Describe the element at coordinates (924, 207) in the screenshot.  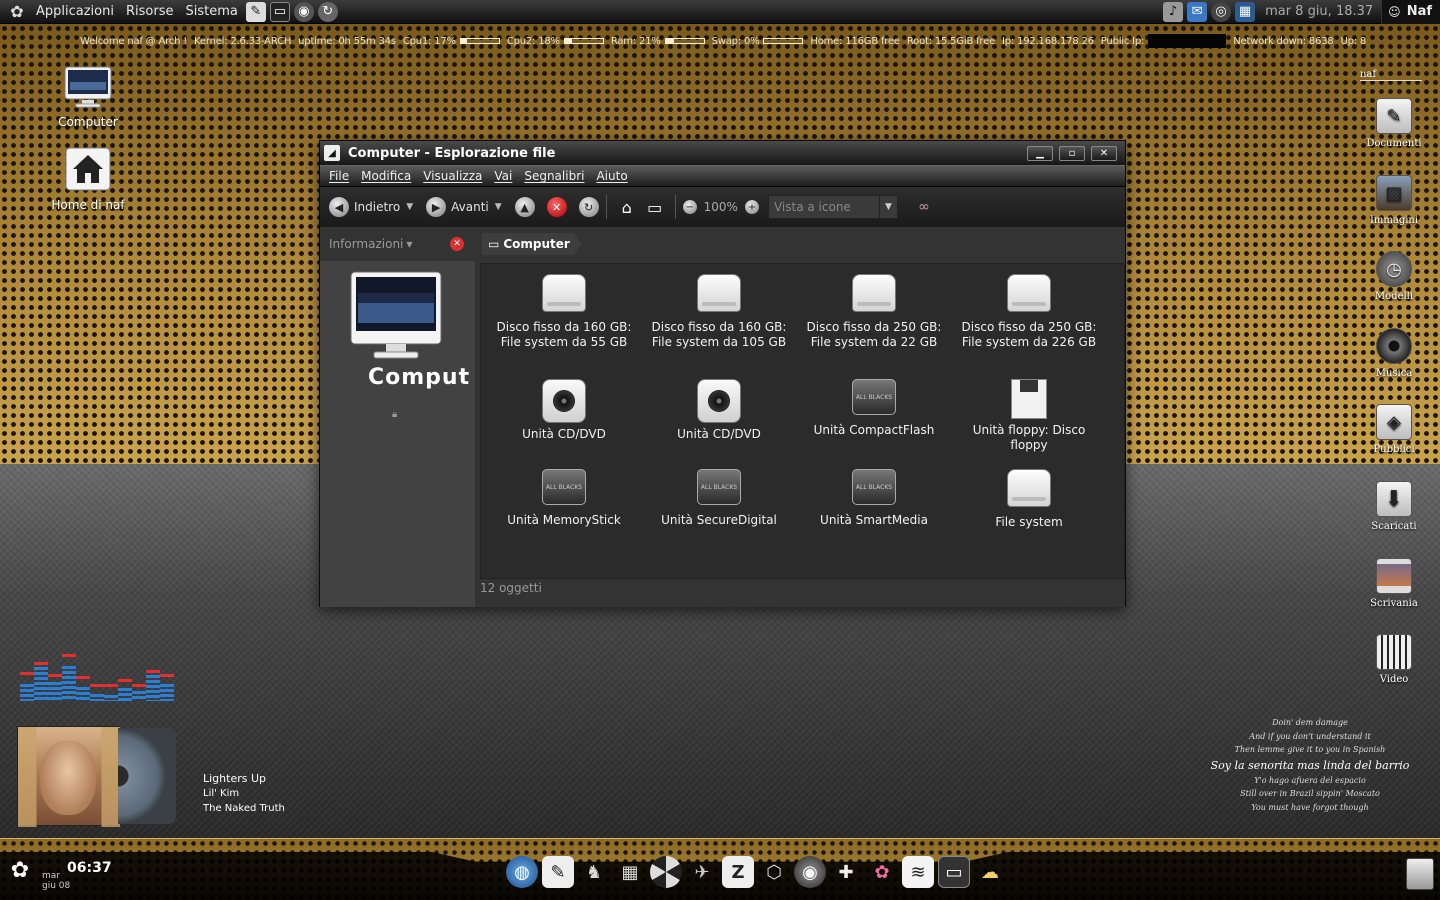
I see `search-binoculars-icon: ∞` at that location.